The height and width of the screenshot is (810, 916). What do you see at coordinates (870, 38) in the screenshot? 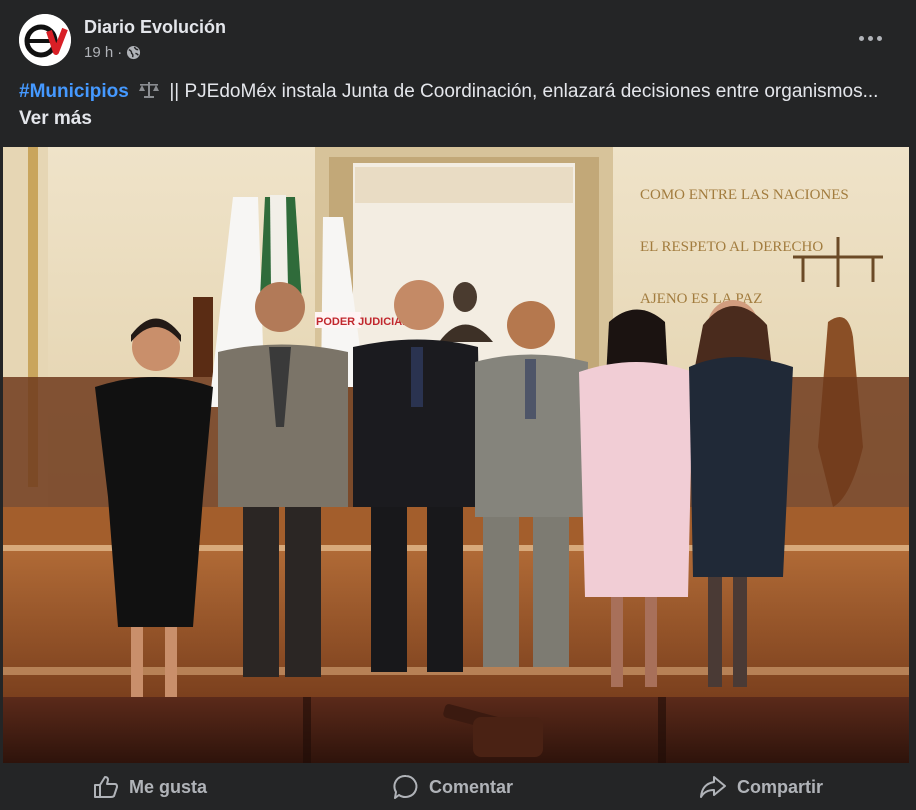
I see `more-options-button` at bounding box center [870, 38].